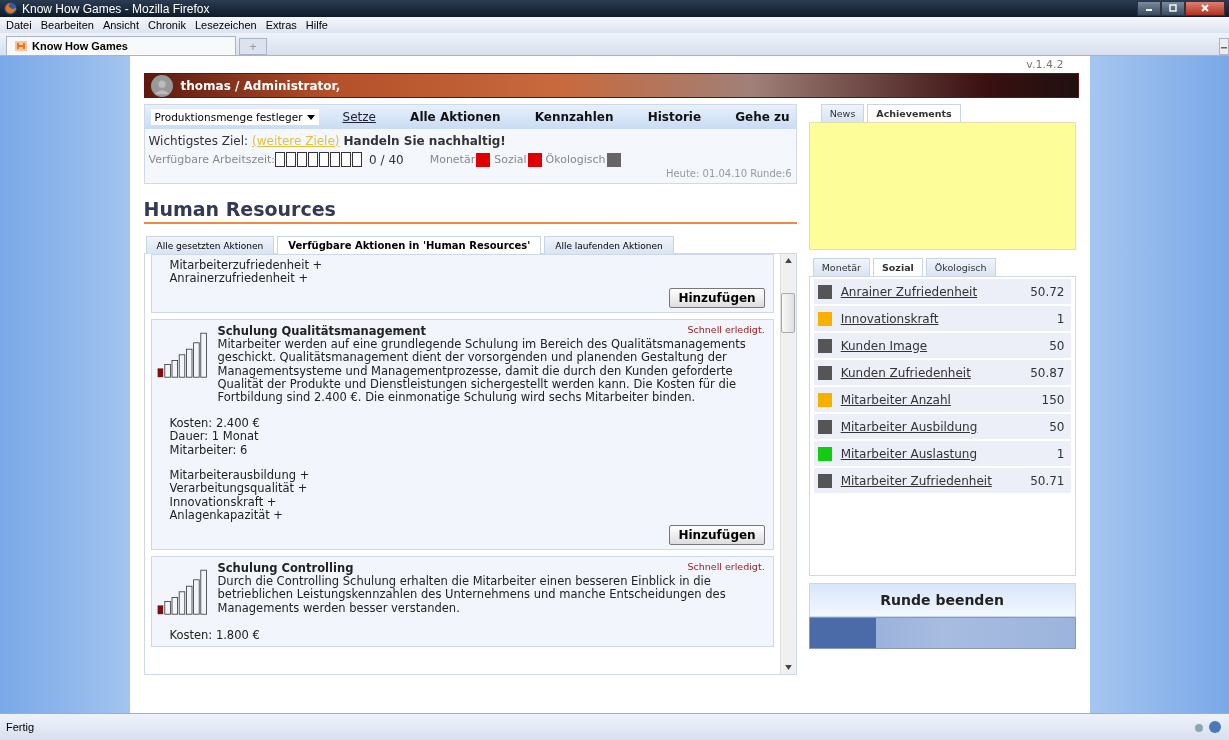 This screenshot has width=1229, height=740. Describe the element at coordinates (935, 480) in the screenshot. I see `stat-link: Mitarbeiter Zufriedenheit` at that location.